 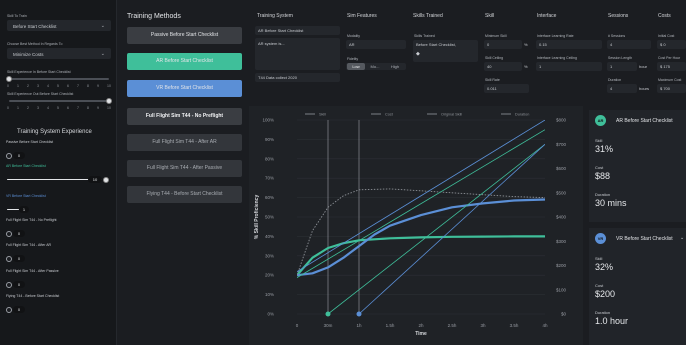 I want to click on hdr-sessions: Sessions, so click(x=618, y=16).